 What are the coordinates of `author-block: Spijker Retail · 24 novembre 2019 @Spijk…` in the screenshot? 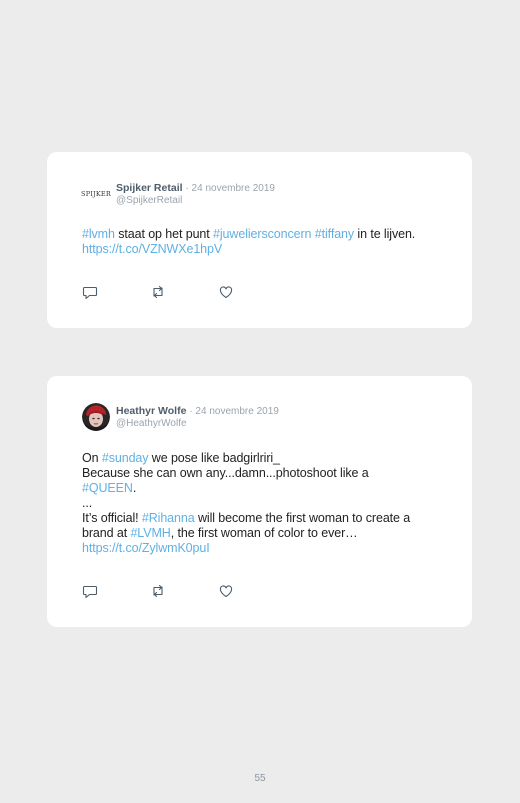 It's located at (195, 194).